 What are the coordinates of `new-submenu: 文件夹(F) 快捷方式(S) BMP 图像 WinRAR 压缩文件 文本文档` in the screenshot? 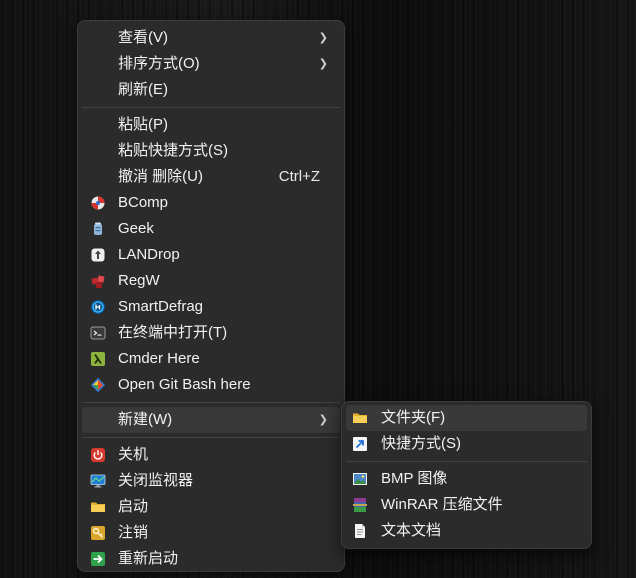 It's located at (466, 475).